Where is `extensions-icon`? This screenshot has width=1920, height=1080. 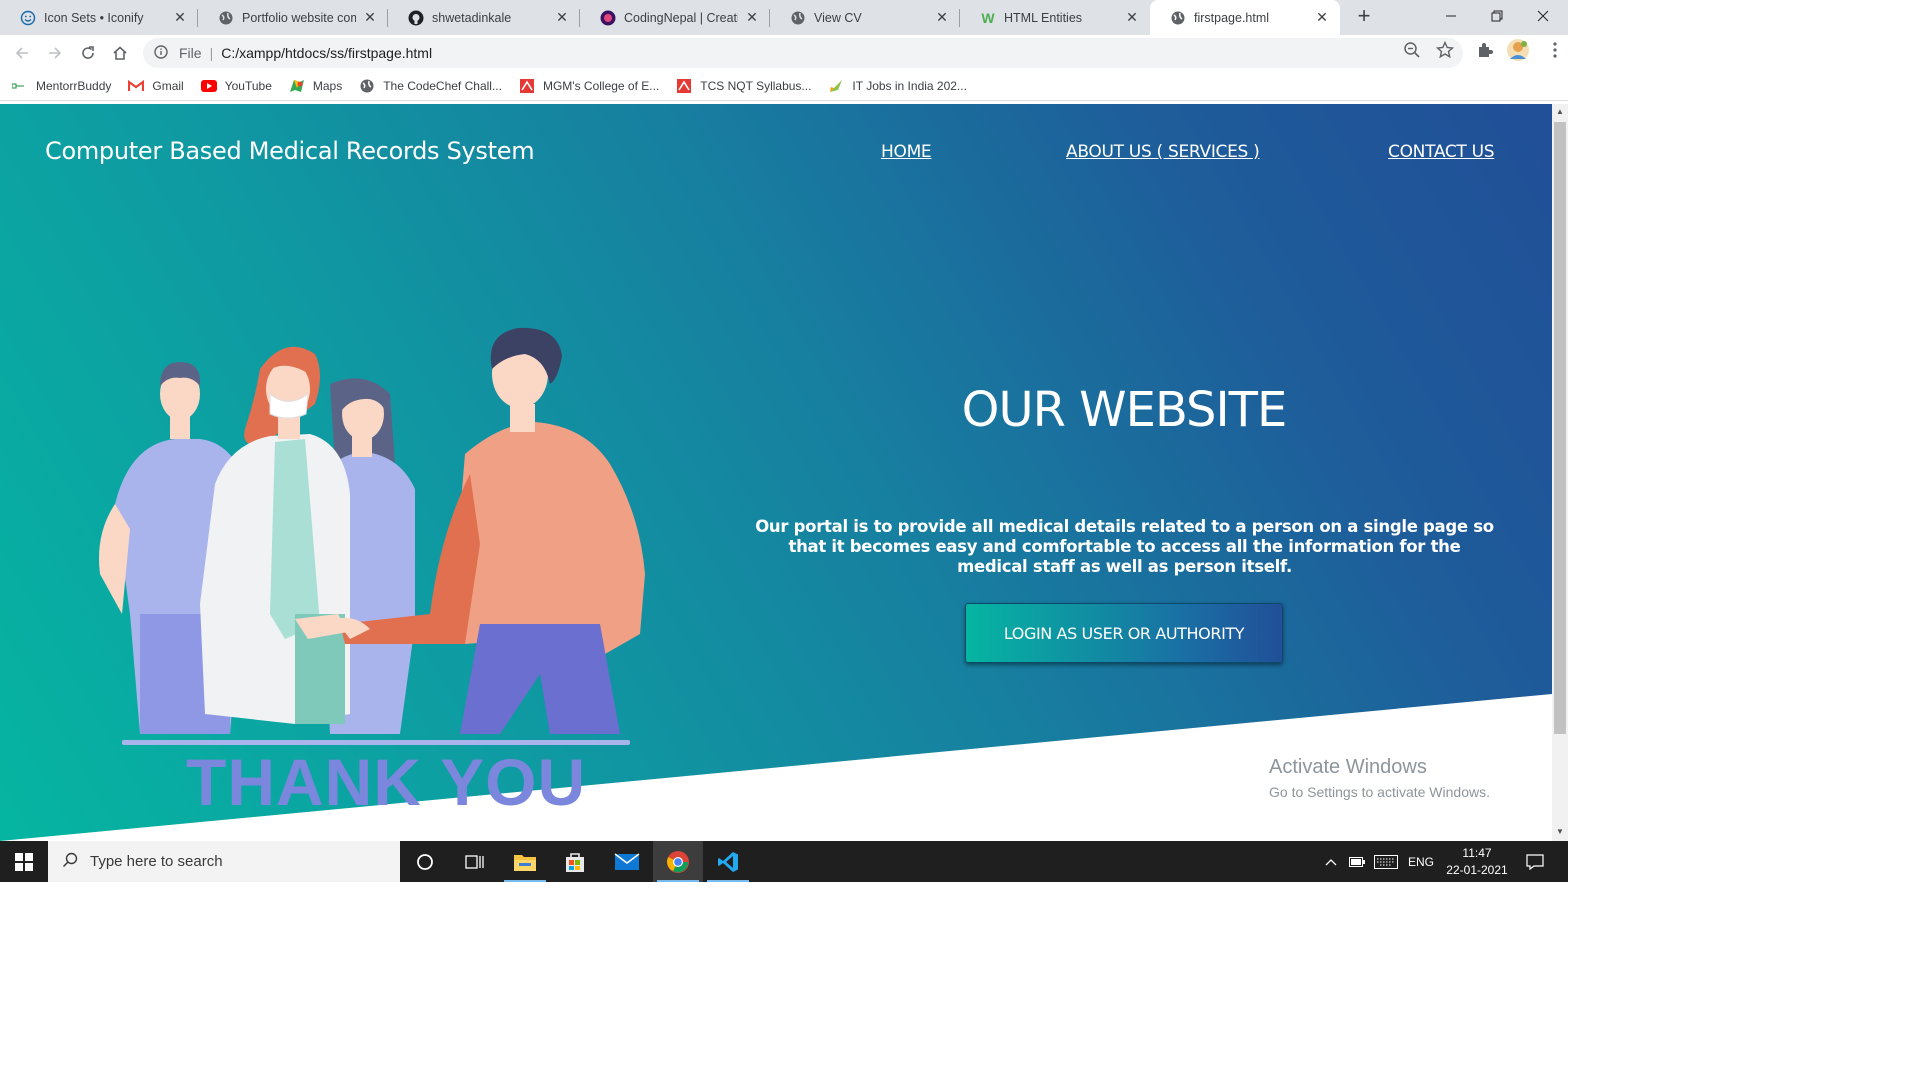 extensions-icon is located at coordinates (1485, 52).